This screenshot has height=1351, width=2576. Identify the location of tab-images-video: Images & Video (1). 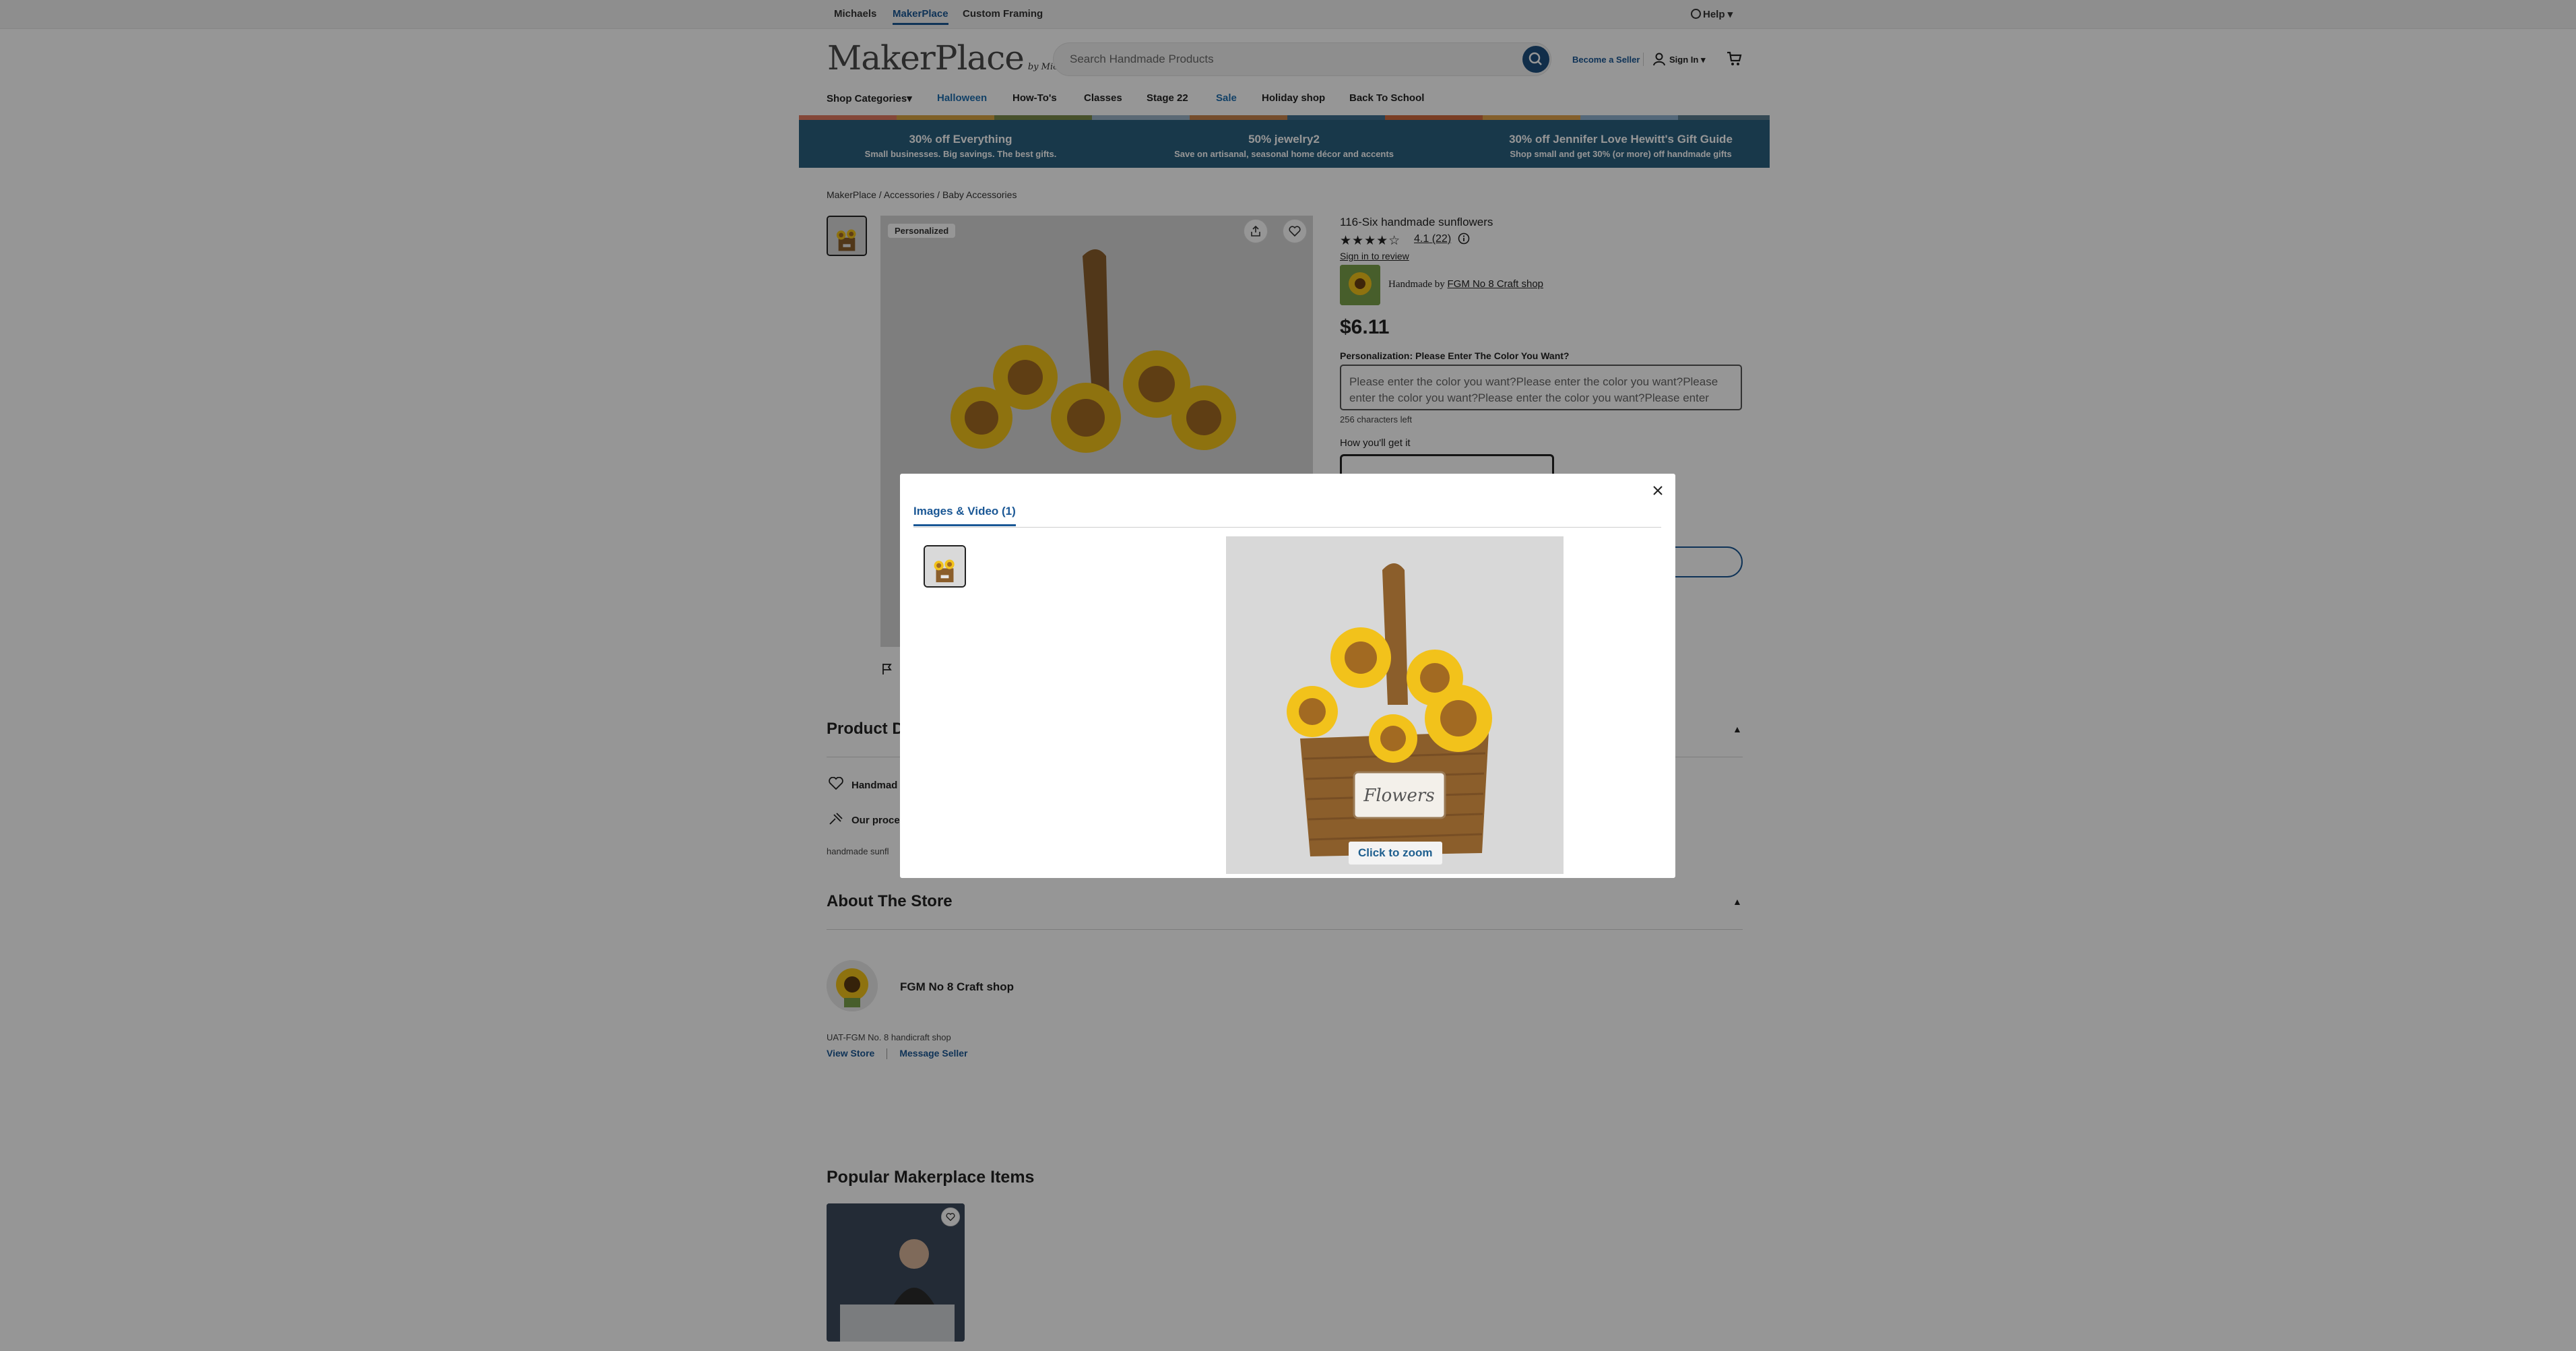
(965, 515).